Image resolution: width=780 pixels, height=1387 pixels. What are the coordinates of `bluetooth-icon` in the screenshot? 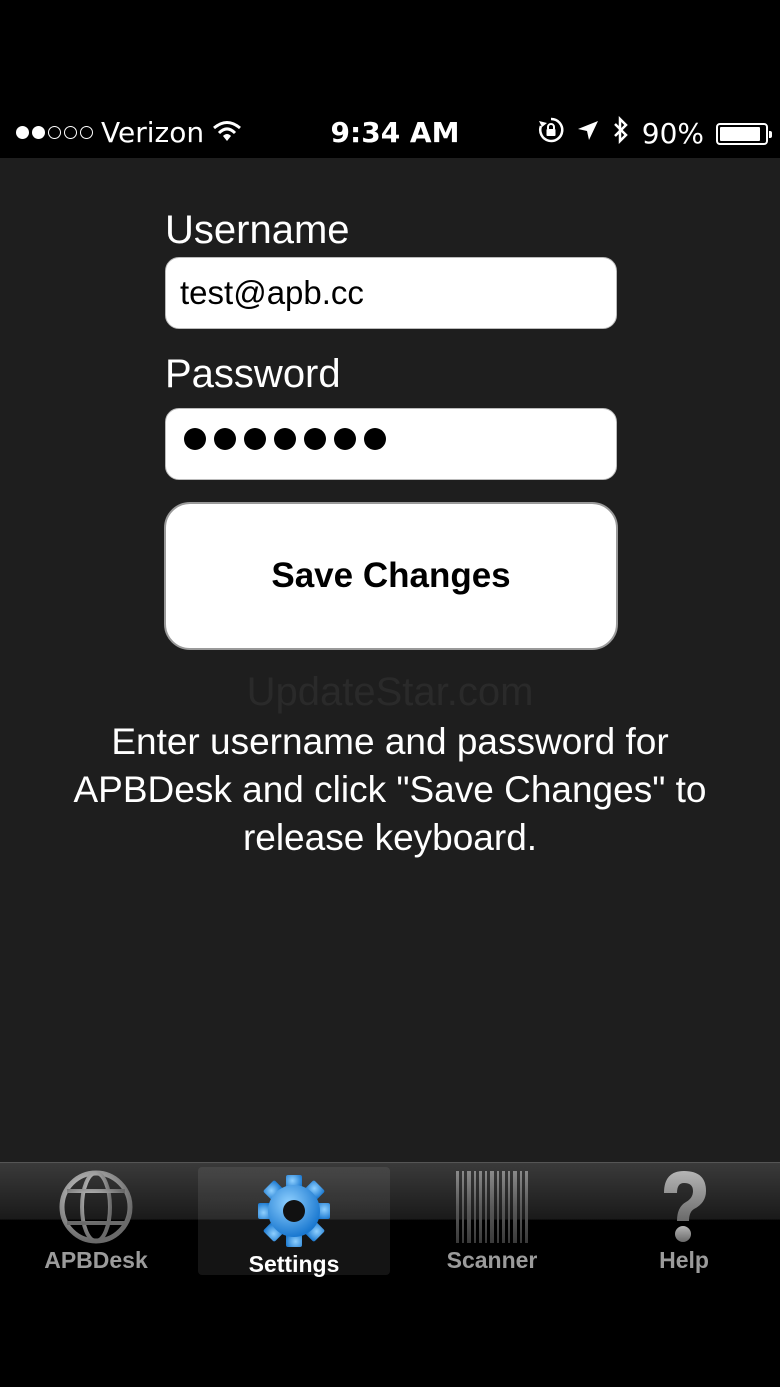 It's located at (621, 133).